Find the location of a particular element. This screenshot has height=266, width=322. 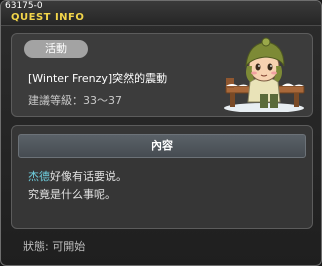

window-titlebar: 63175-0 QUEST INFO is located at coordinates (161, 13).